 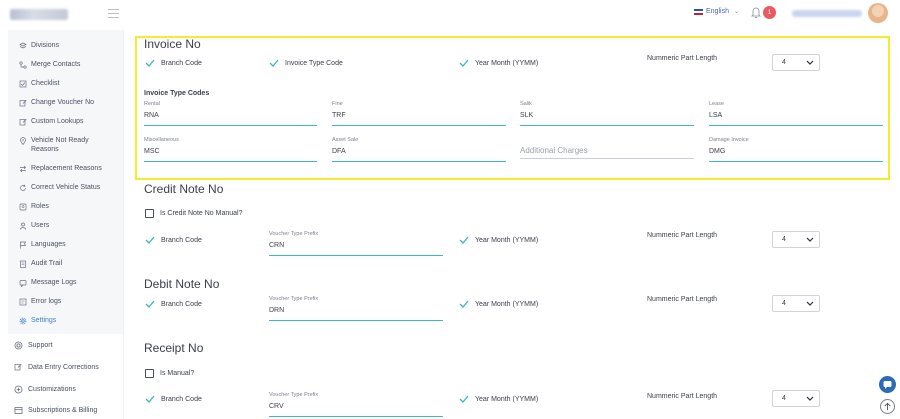 I want to click on field-value: RNA, so click(x=151, y=115).